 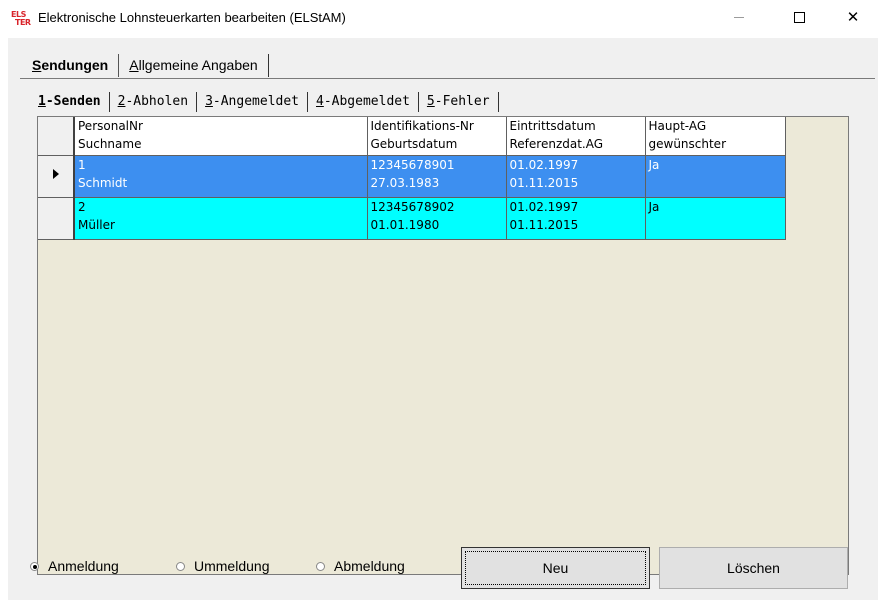 I want to click on cell-line2: 27.03.1983, so click(x=405, y=182).